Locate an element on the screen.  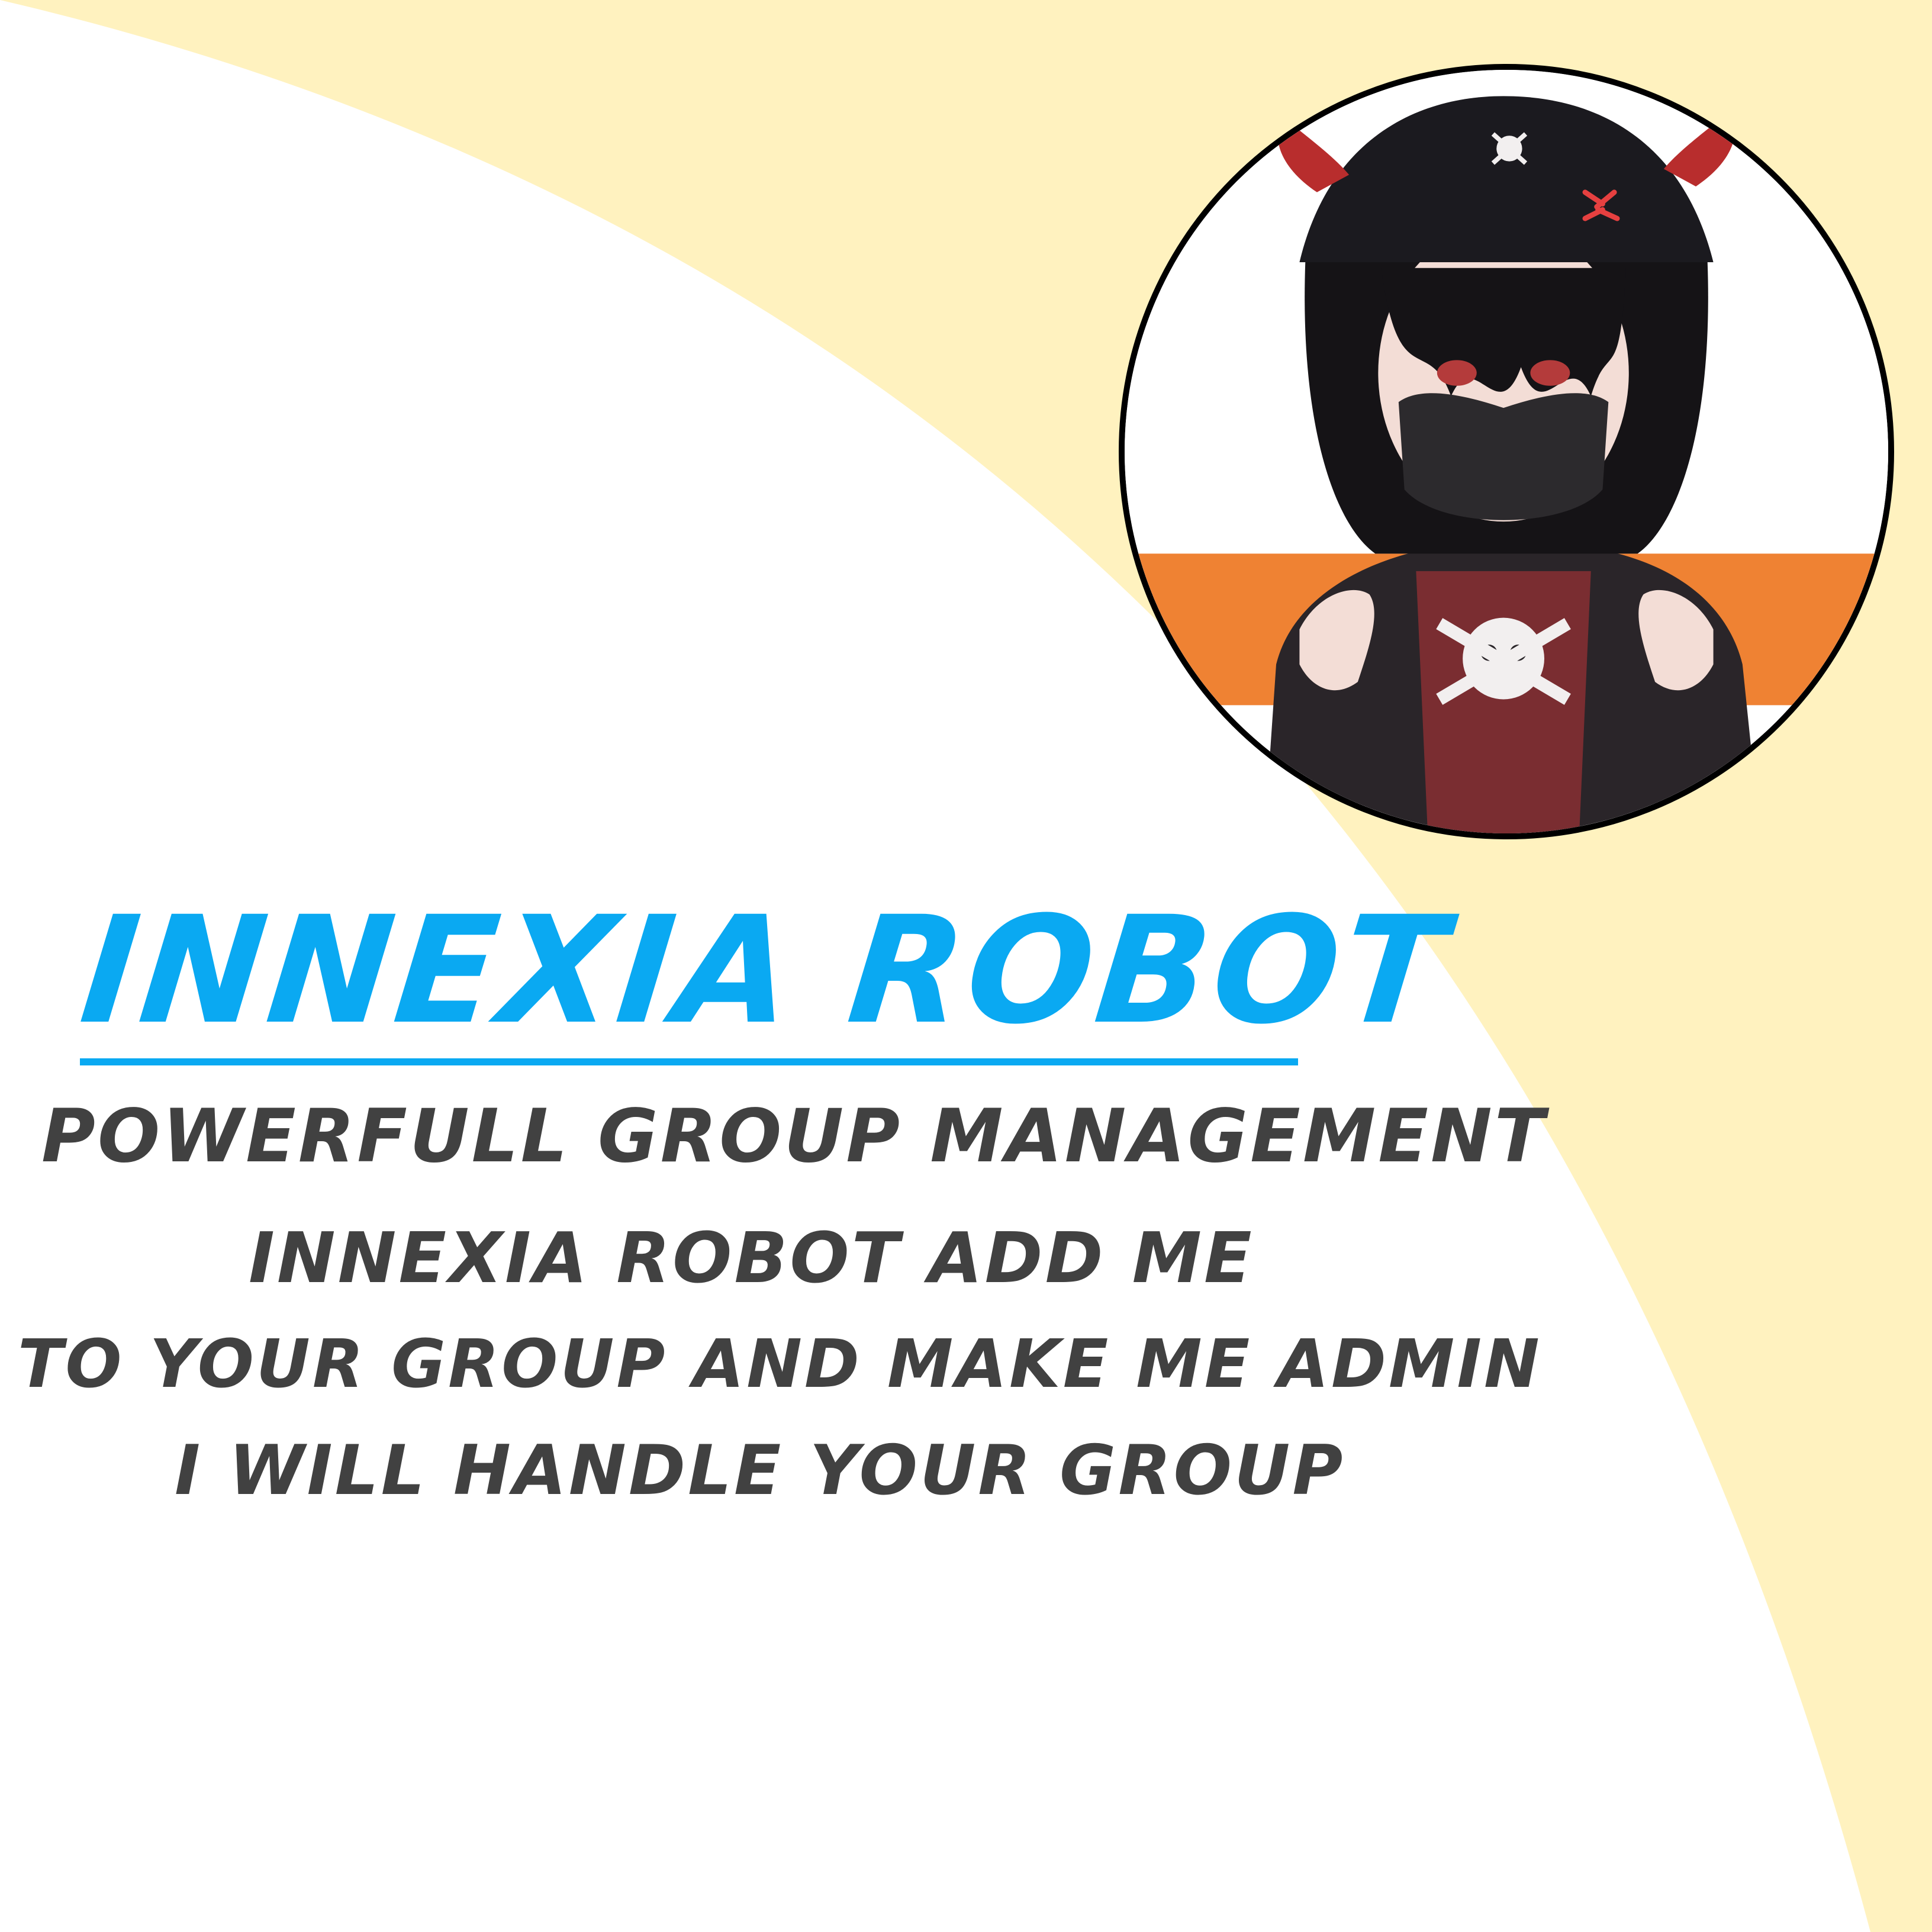
tagline-line-2: INNEXIA ROBOT ADD ME is located at coordinates (751, 1258).